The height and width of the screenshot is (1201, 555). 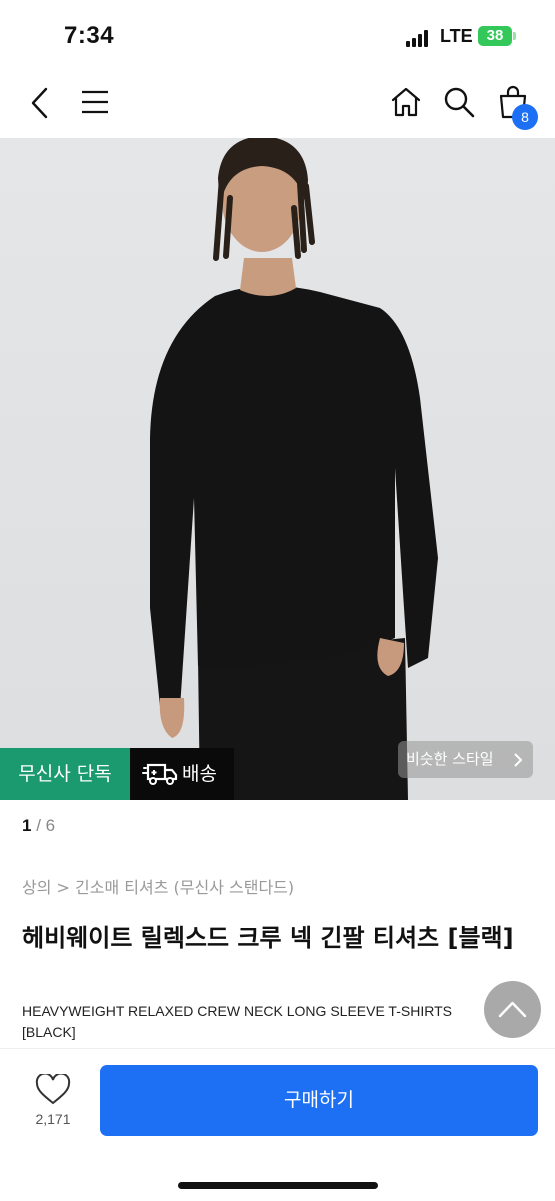 What do you see at coordinates (277, 35) in the screenshot?
I see `status-bar: 7:34 LTE 38` at bounding box center [277, 35].